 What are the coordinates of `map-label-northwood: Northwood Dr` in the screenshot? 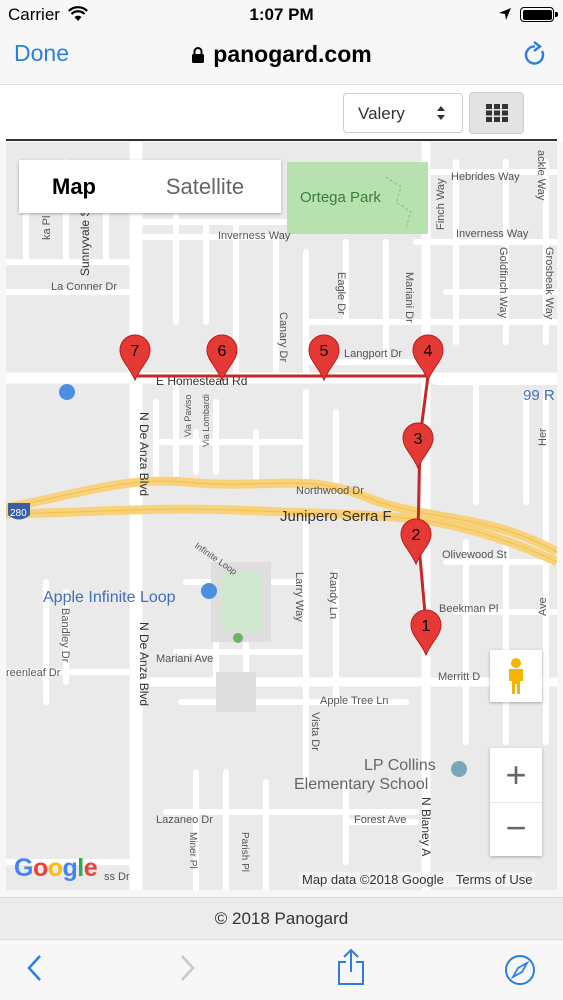 It's located at (330, 491).